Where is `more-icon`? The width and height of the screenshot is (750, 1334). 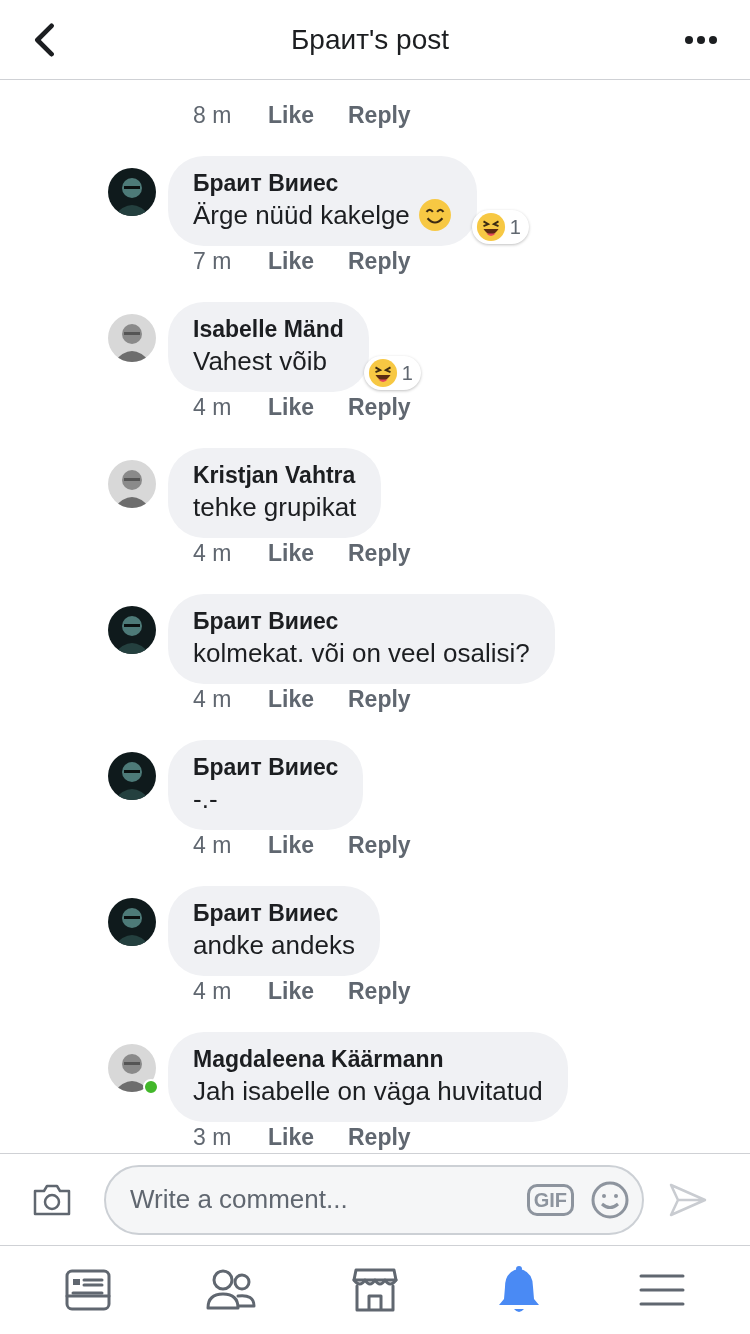 more-icon is located at coordinates (701, 39).